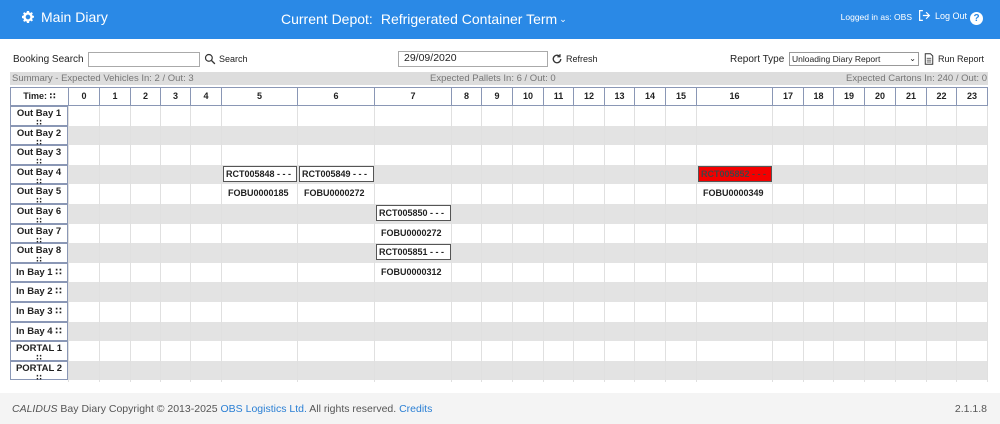 This screenshot has height=424, width=1000. I want to click on bay-label: Out Bay 3 ∷, so click(39, 155).